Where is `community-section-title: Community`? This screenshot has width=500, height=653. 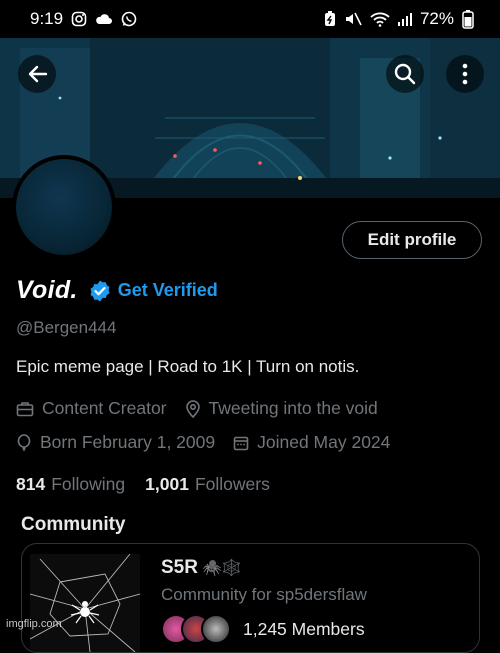
community-section-title: Community is located at coordinates (73, 524).